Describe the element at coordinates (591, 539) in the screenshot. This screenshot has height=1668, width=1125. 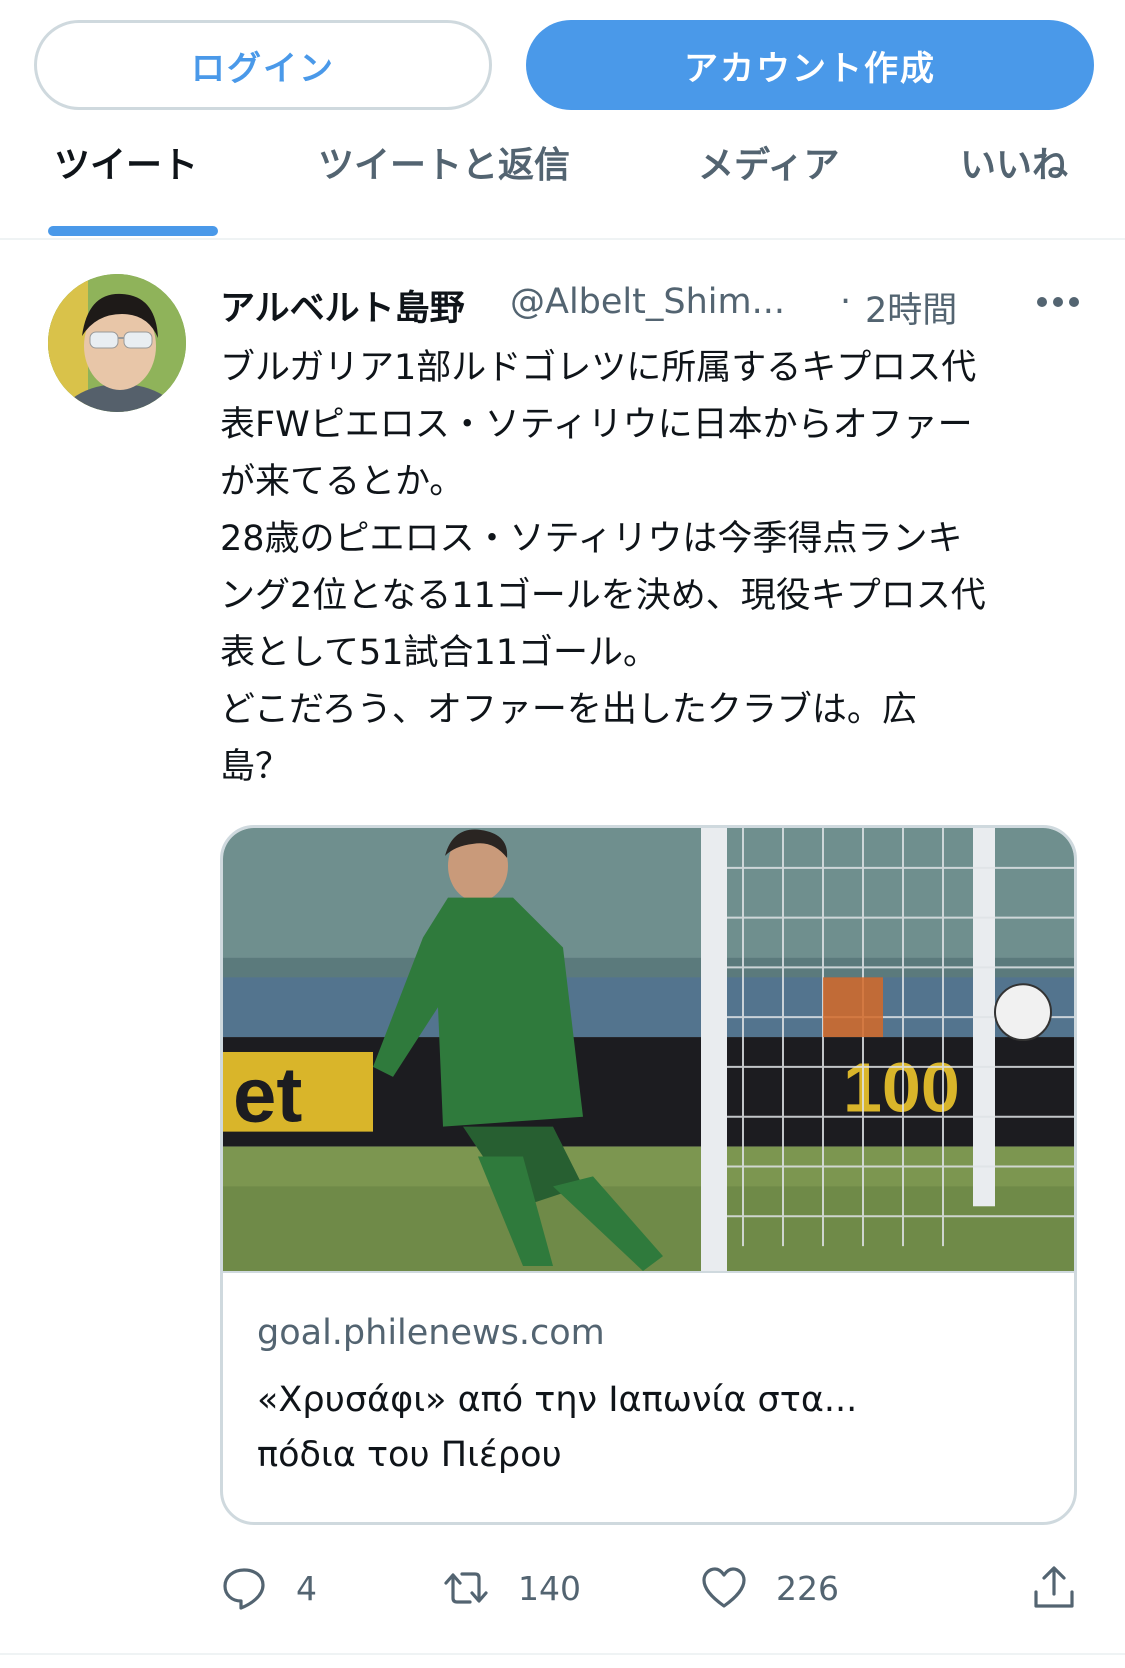
I see `tweet-text-line: 28歳のピエロス・ソティリウは今季得点ランキ` at that location.